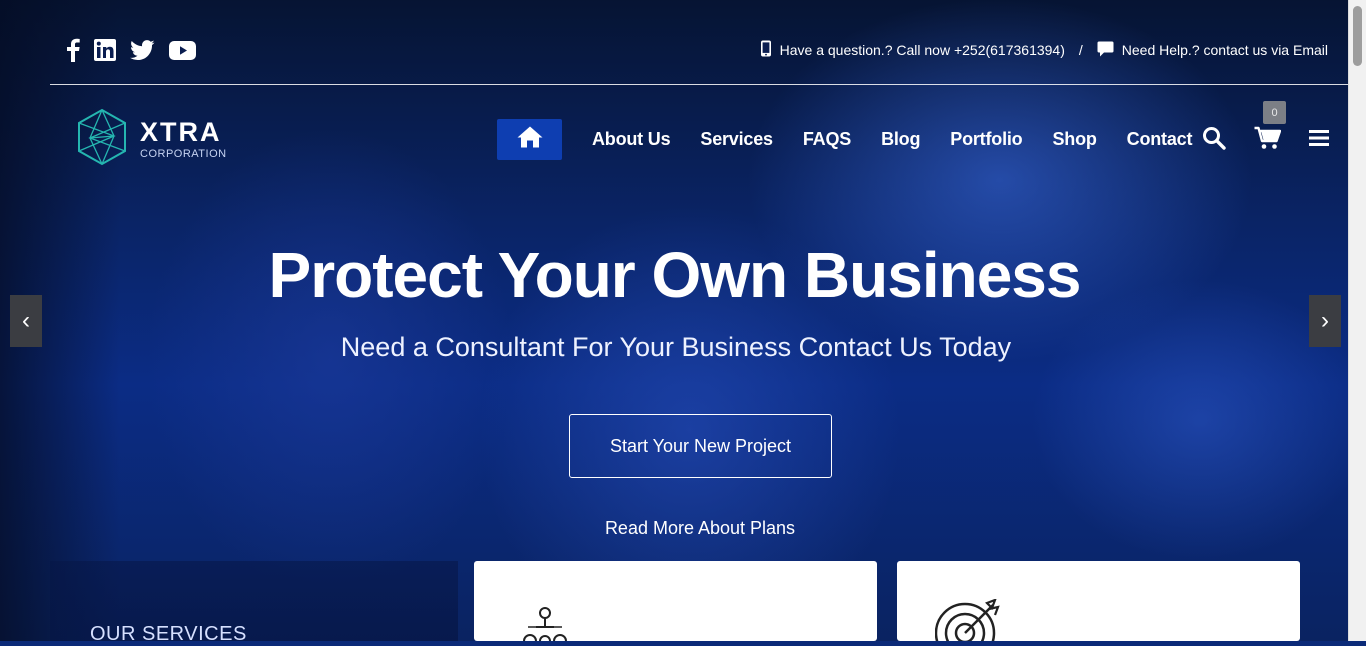 The height and width of the screenshot is (646, 1366). I want to click on nav-item-blog: Blog, so click(900, 139).